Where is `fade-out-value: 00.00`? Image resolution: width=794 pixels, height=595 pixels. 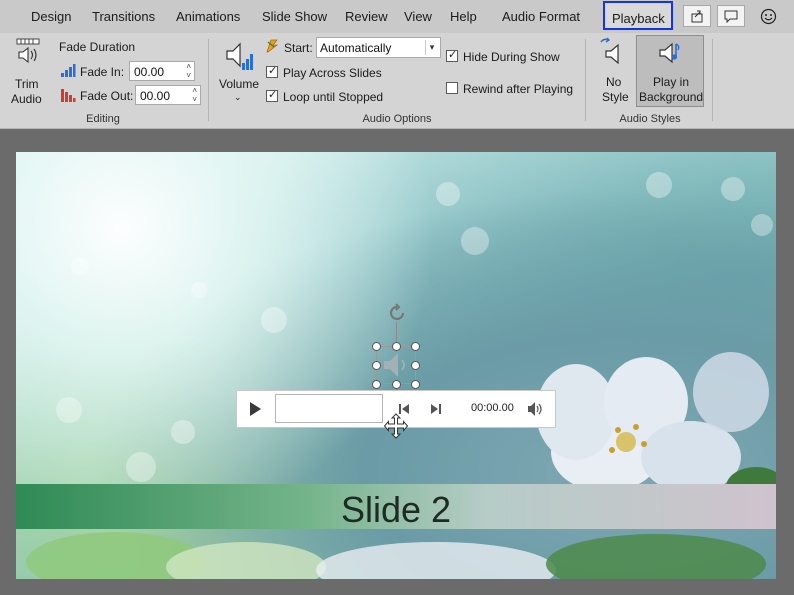 fade-out-value: 00.00 is located at coordinates (155, 96).